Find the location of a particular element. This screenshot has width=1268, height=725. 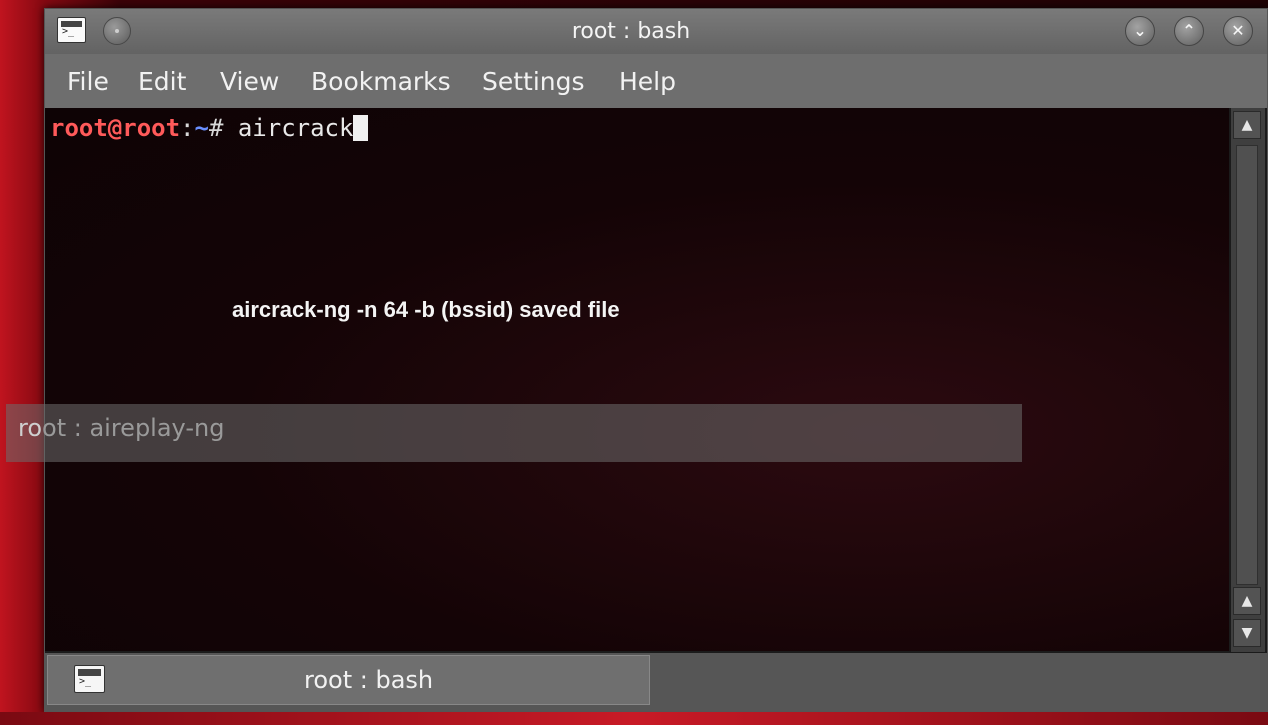

text-cursor is located at coordinates (361, 128).